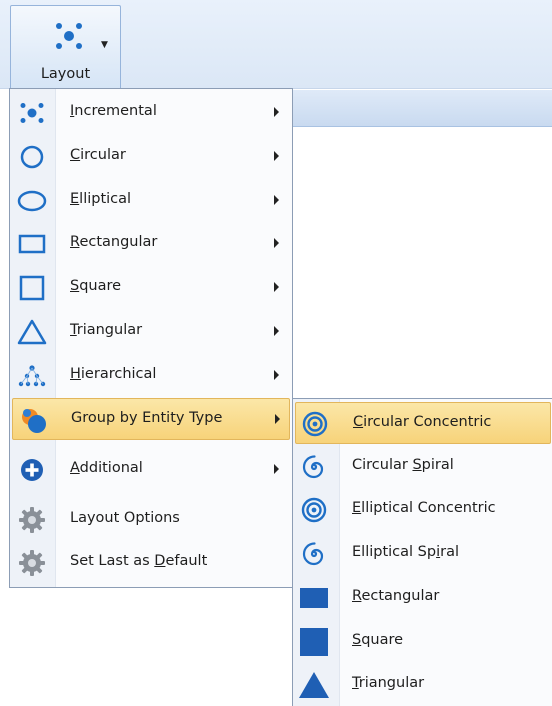 This screenshot has height=706, width=552. I want to click on menu-item-label: Group by Entity Type, so click(147, 418).